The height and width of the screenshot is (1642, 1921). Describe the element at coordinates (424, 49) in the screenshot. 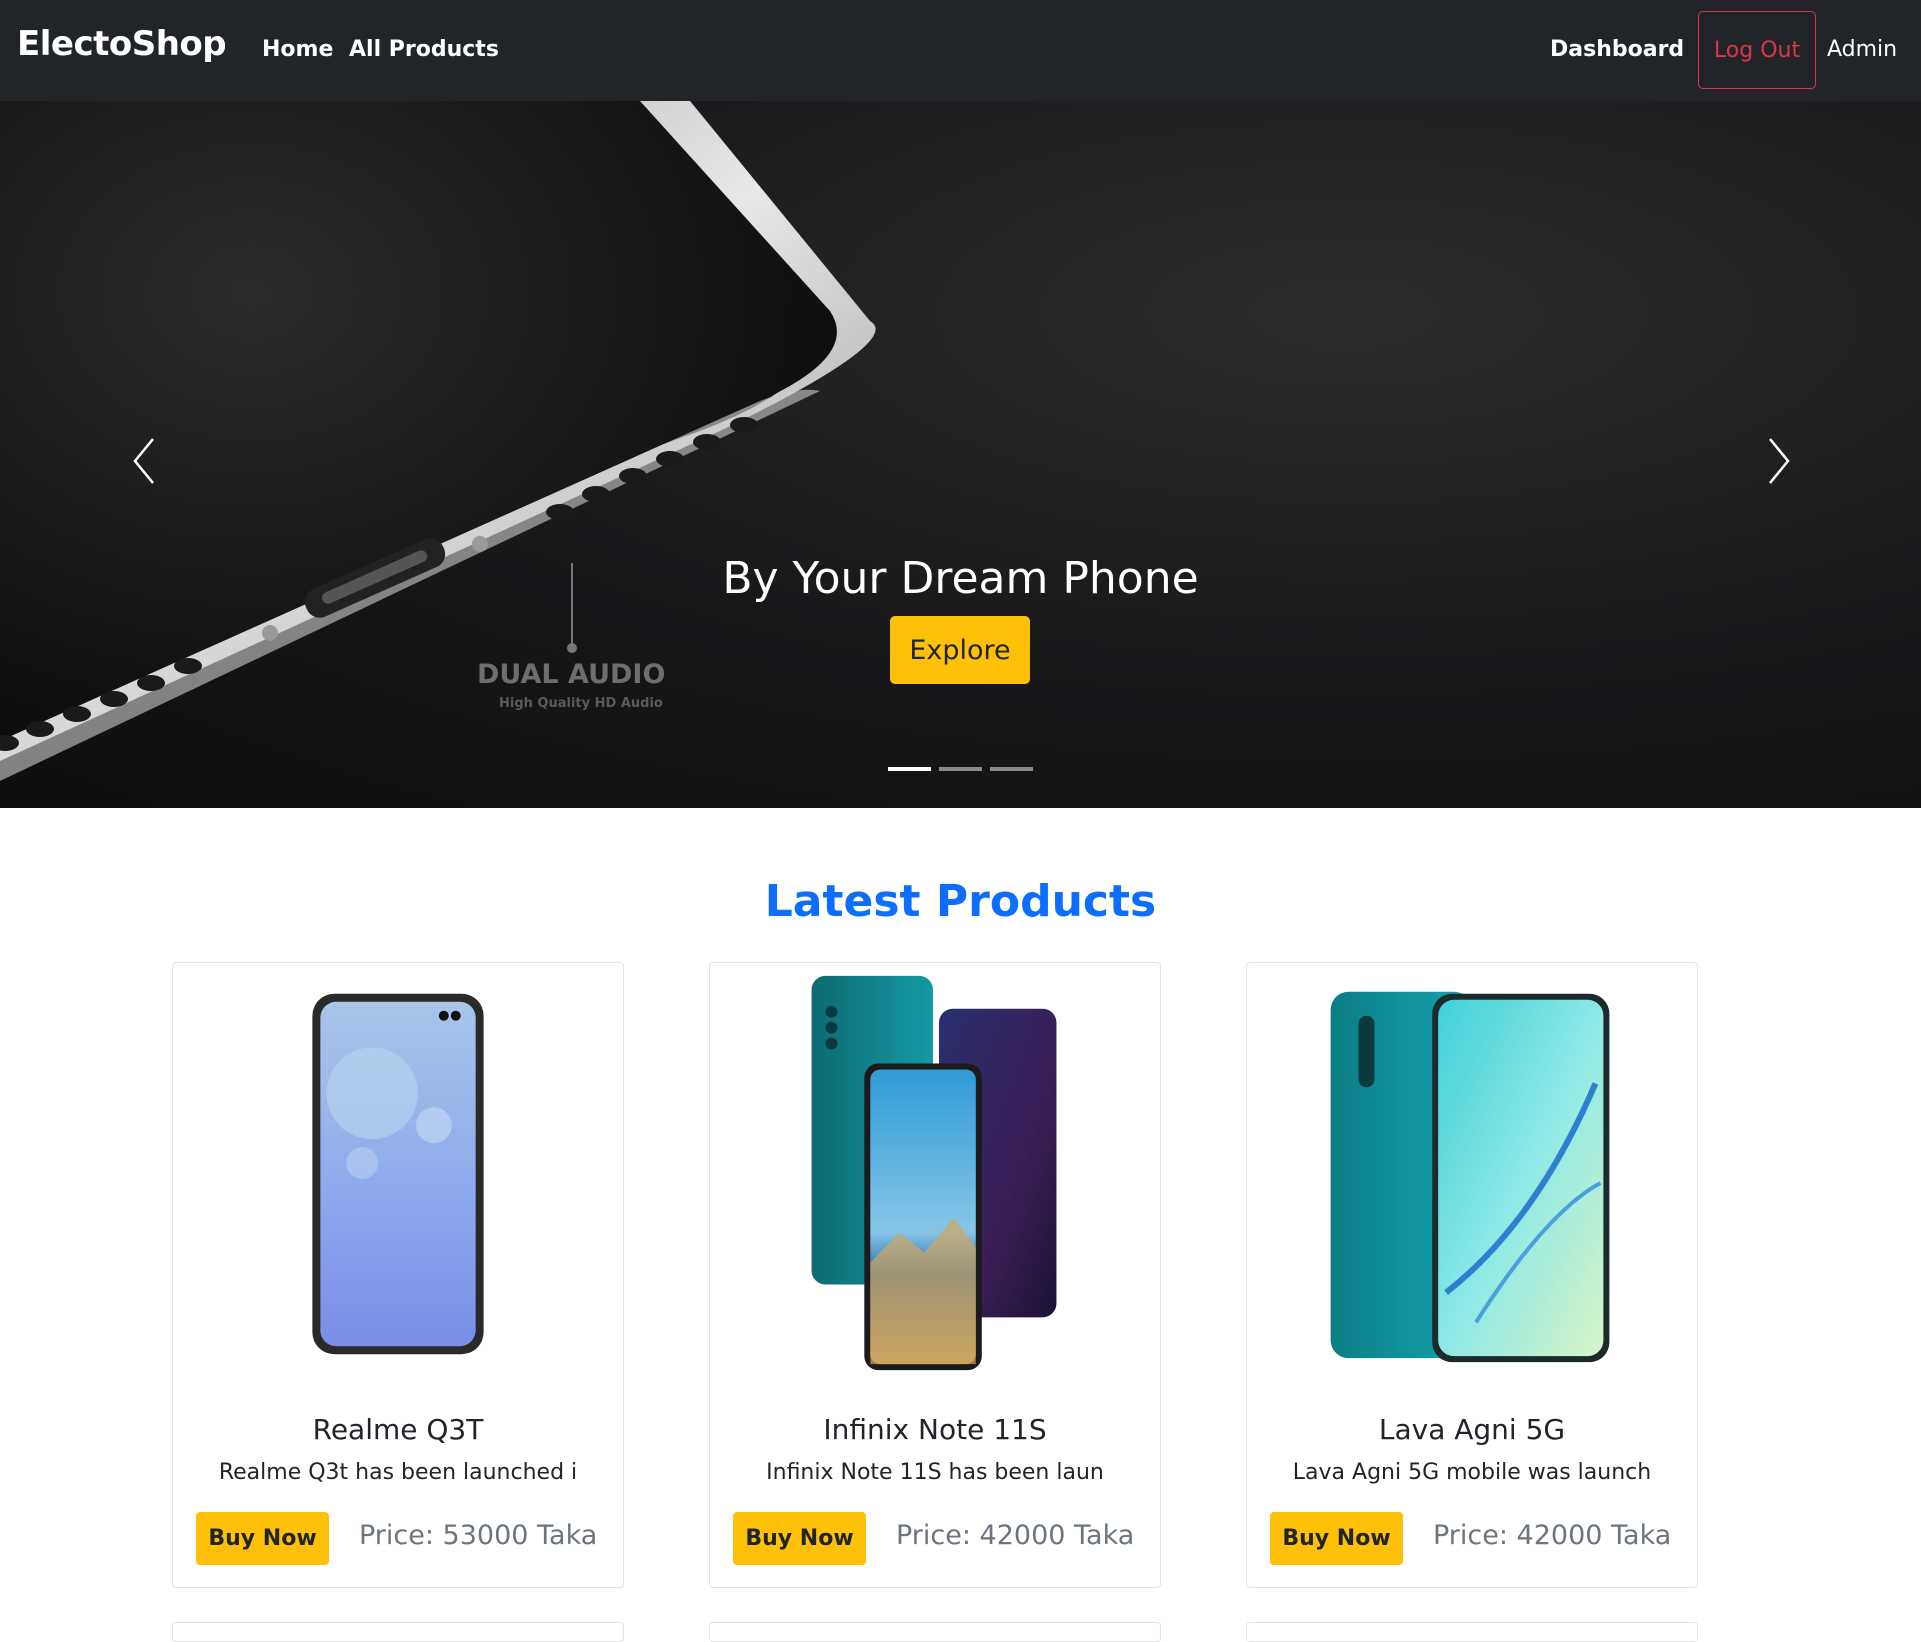

I see `nav-all-products-link: All Products` at that location.